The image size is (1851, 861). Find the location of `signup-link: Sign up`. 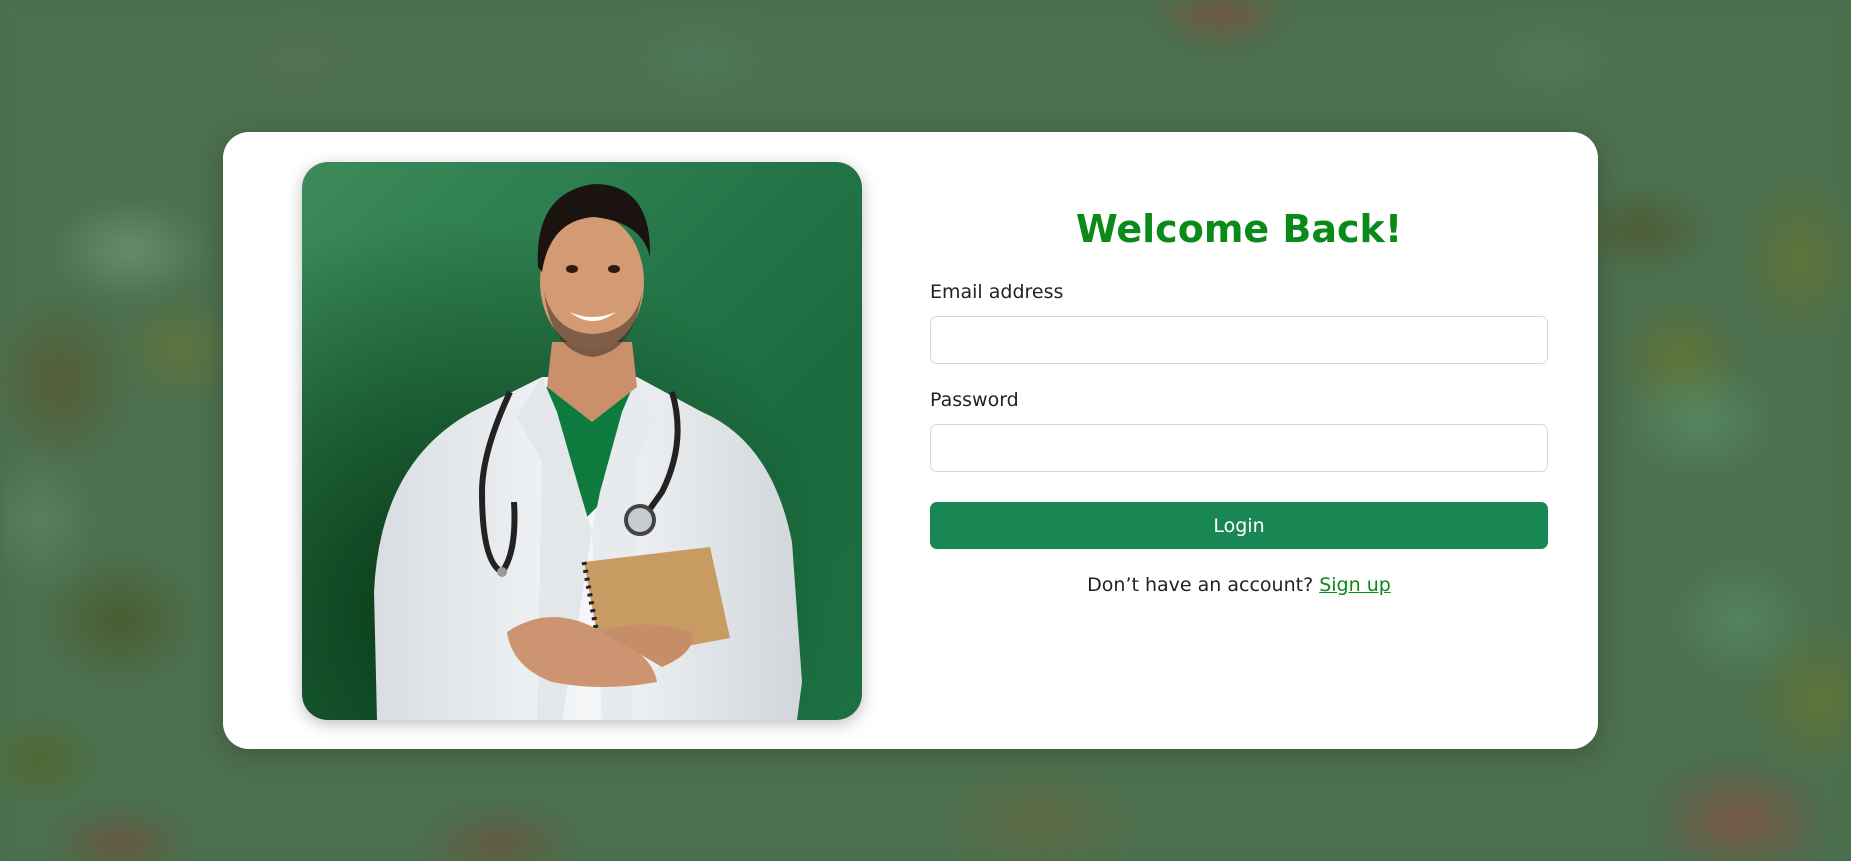

signup-link: Sign up is located at coordinates (1355, 585).